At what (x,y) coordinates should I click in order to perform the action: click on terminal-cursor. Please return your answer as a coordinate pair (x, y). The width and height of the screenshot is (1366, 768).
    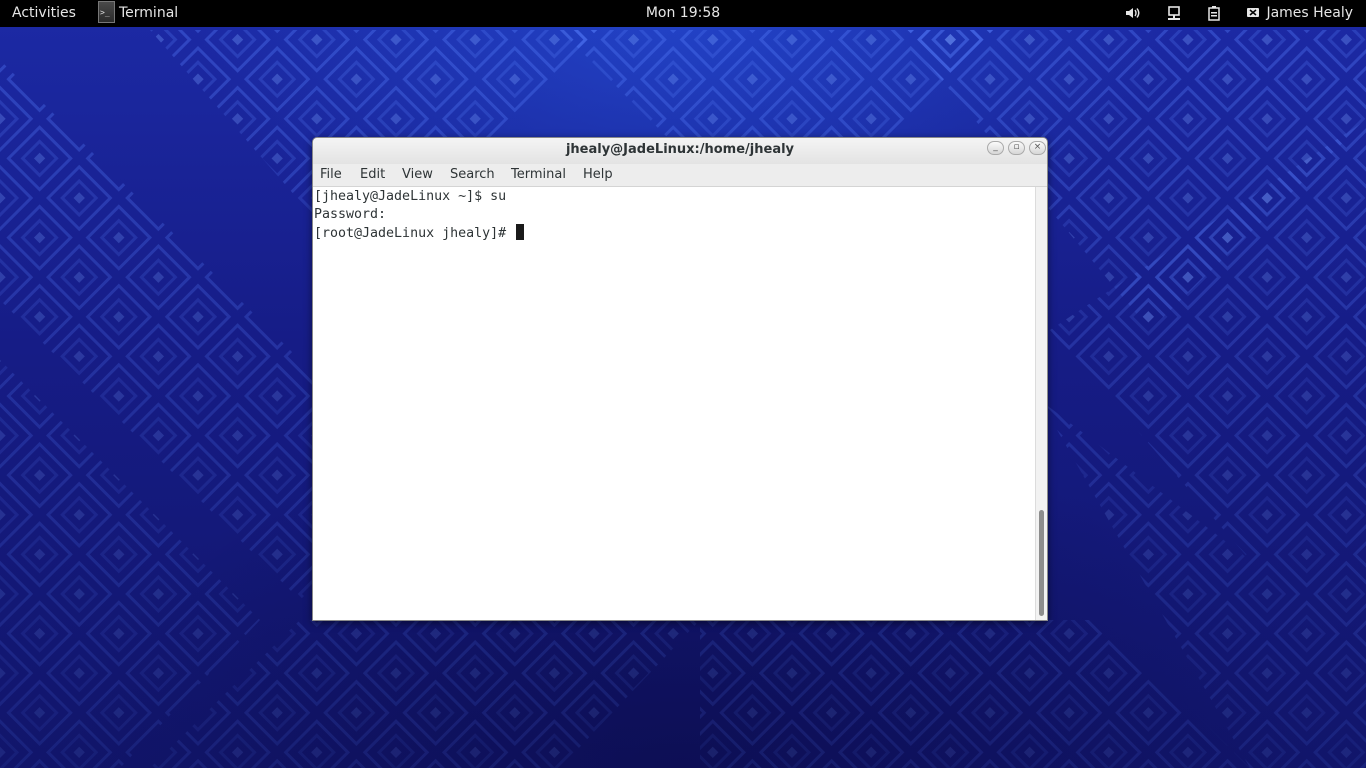
    Looking at the image, I should click on (520, 232).